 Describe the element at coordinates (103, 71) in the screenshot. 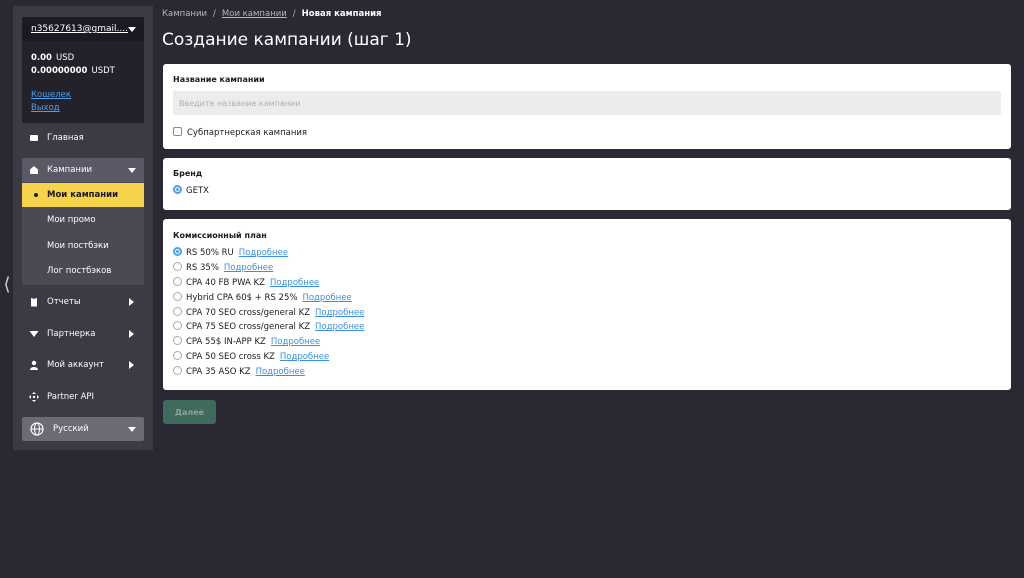

I see `balance-usdt-currency: USDT` at that location.